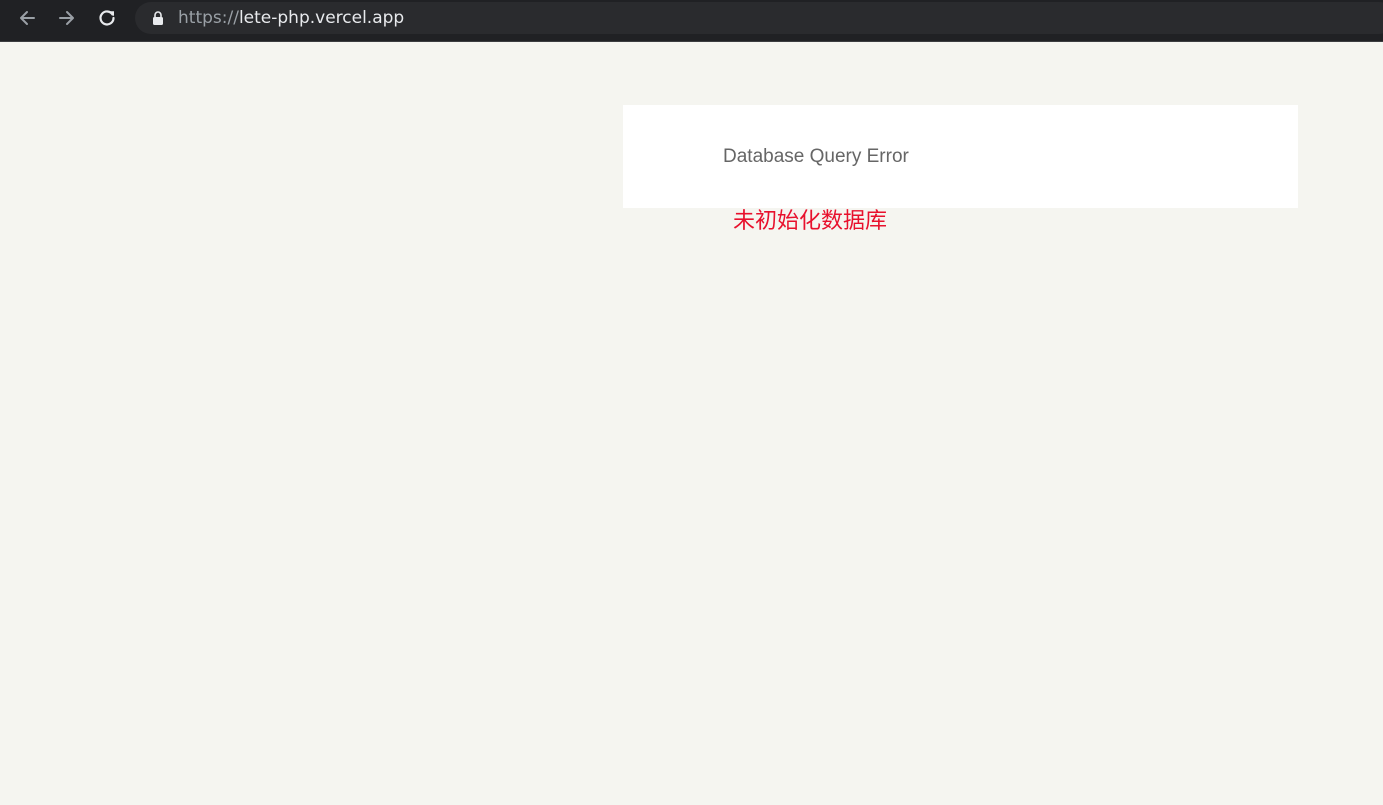 Image resolution: width=1383 pixels, height=805 pixels. I want to click on arrow-left-icon, so click(27, 18).